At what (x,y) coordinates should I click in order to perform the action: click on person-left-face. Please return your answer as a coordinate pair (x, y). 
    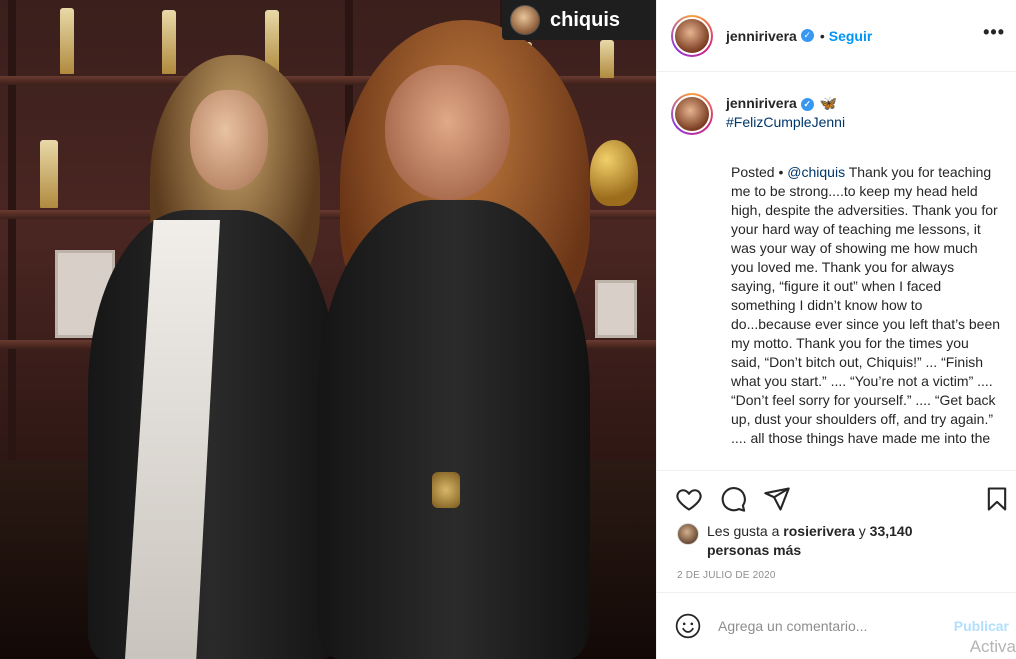
    Looking at the image, I should click on (229, 140).